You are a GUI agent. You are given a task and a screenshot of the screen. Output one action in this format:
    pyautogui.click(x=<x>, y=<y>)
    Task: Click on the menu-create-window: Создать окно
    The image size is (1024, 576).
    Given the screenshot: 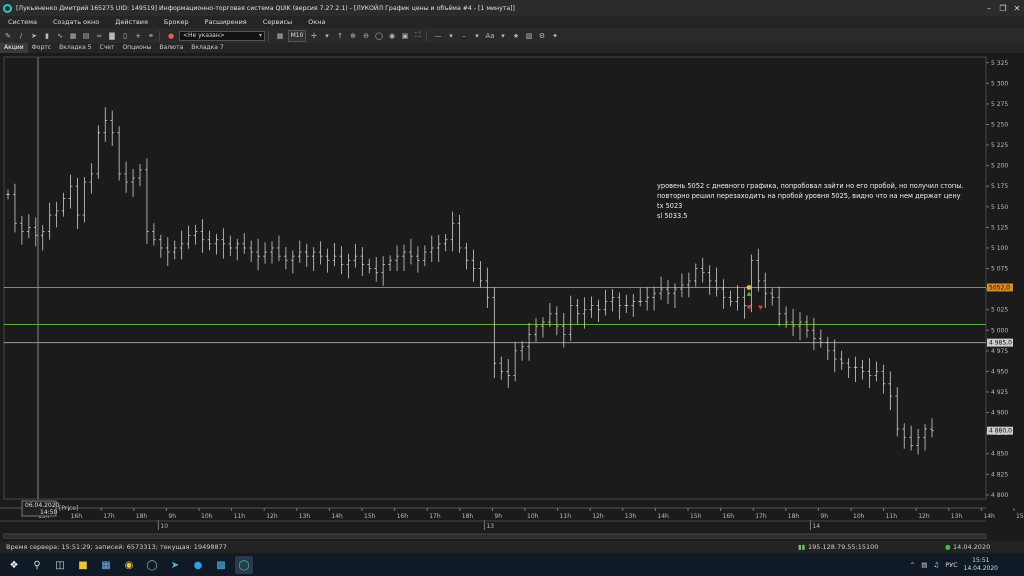 What is the action you would take?
    pyautogui.click(x=76, y=22)
    